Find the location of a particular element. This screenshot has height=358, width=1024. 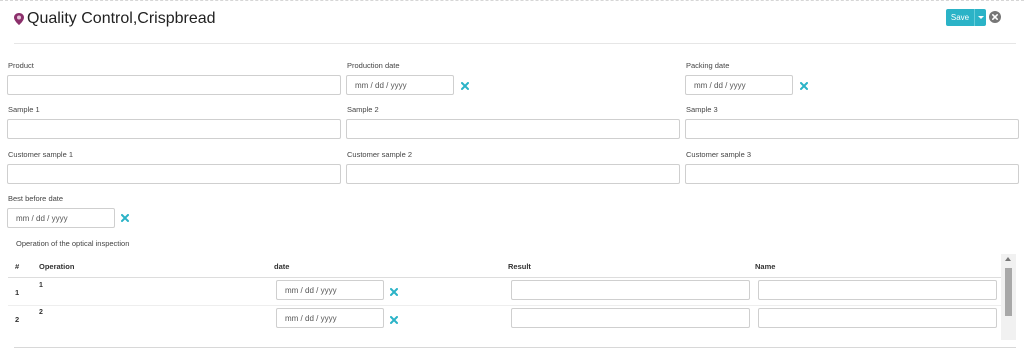

customer-sample2-input is located at coordinates (513, 174).